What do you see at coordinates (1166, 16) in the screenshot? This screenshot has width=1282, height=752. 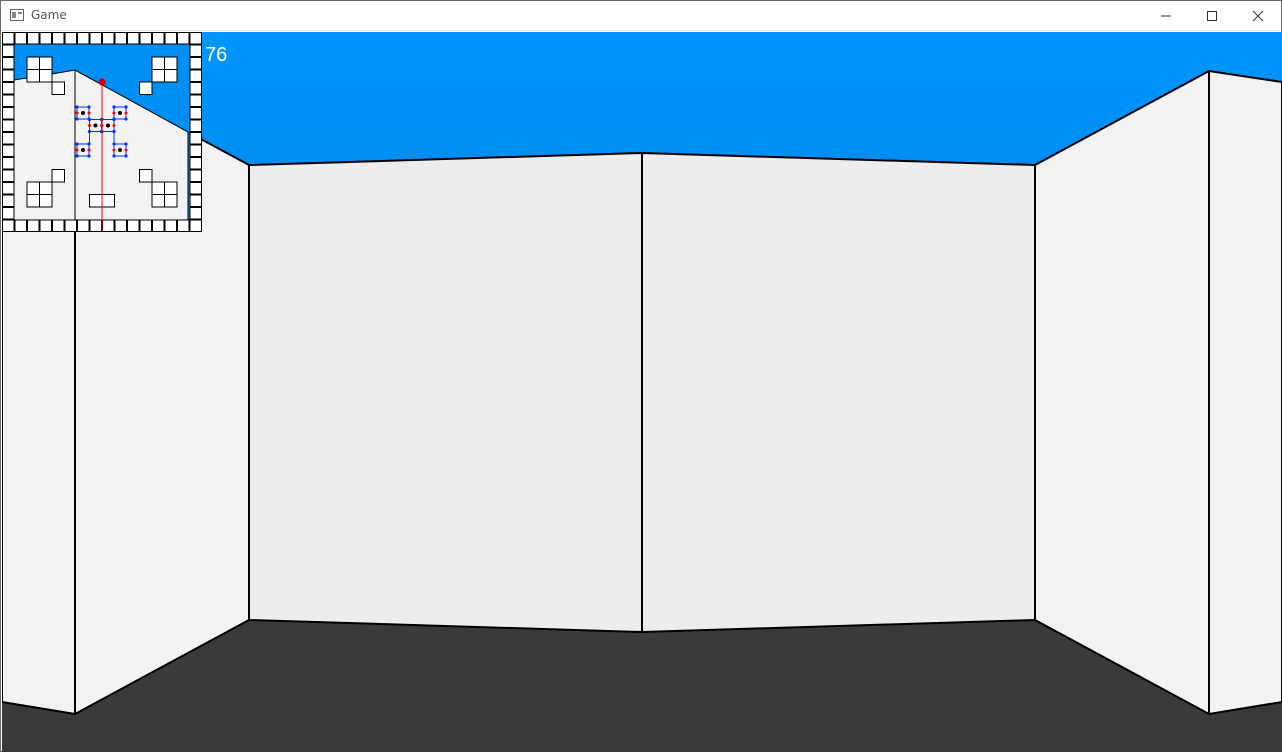 I see `minimize-button` at bounding box center [1166, 16].